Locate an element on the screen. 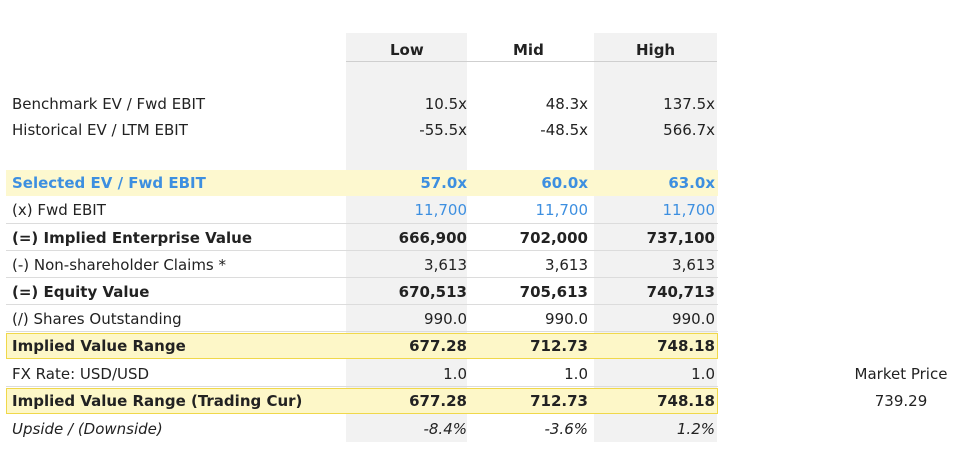 This screenshot has height=461, width=974. cell-low: -55.5x is located at coordinates (443, 130).